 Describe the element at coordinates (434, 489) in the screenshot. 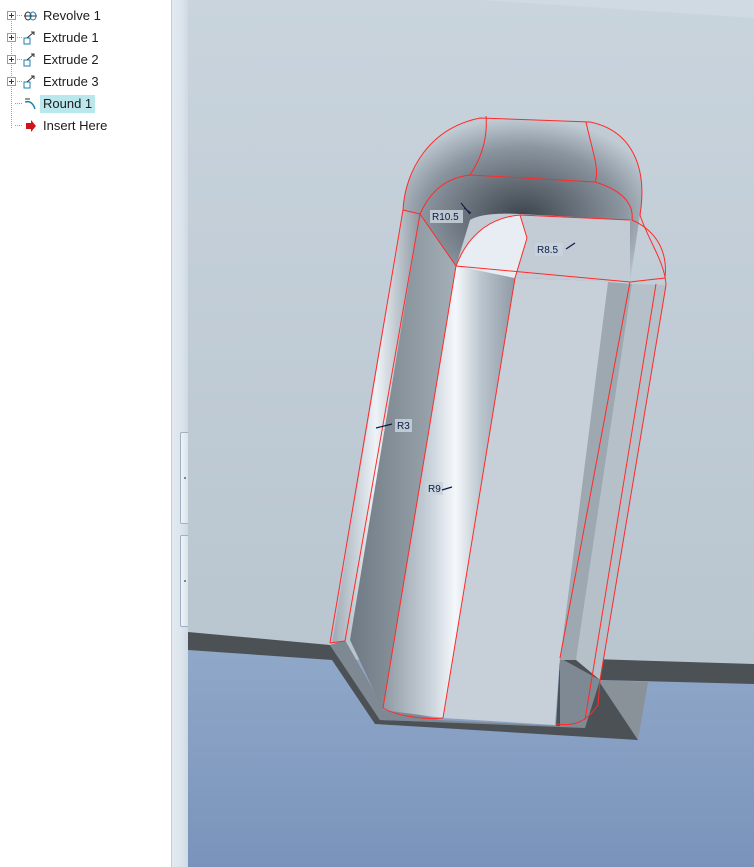

I see `dimension-label: R9` at that location.